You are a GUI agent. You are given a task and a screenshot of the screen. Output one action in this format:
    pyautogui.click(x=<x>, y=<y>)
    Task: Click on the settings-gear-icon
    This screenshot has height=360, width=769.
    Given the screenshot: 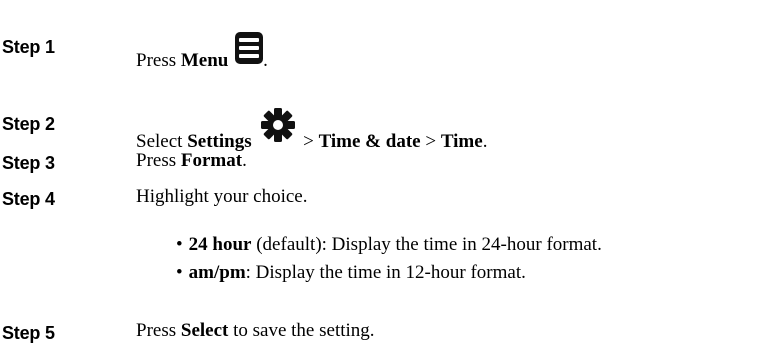 What is the action you would take?
    pyautogui.click(x=278, y=128)
    